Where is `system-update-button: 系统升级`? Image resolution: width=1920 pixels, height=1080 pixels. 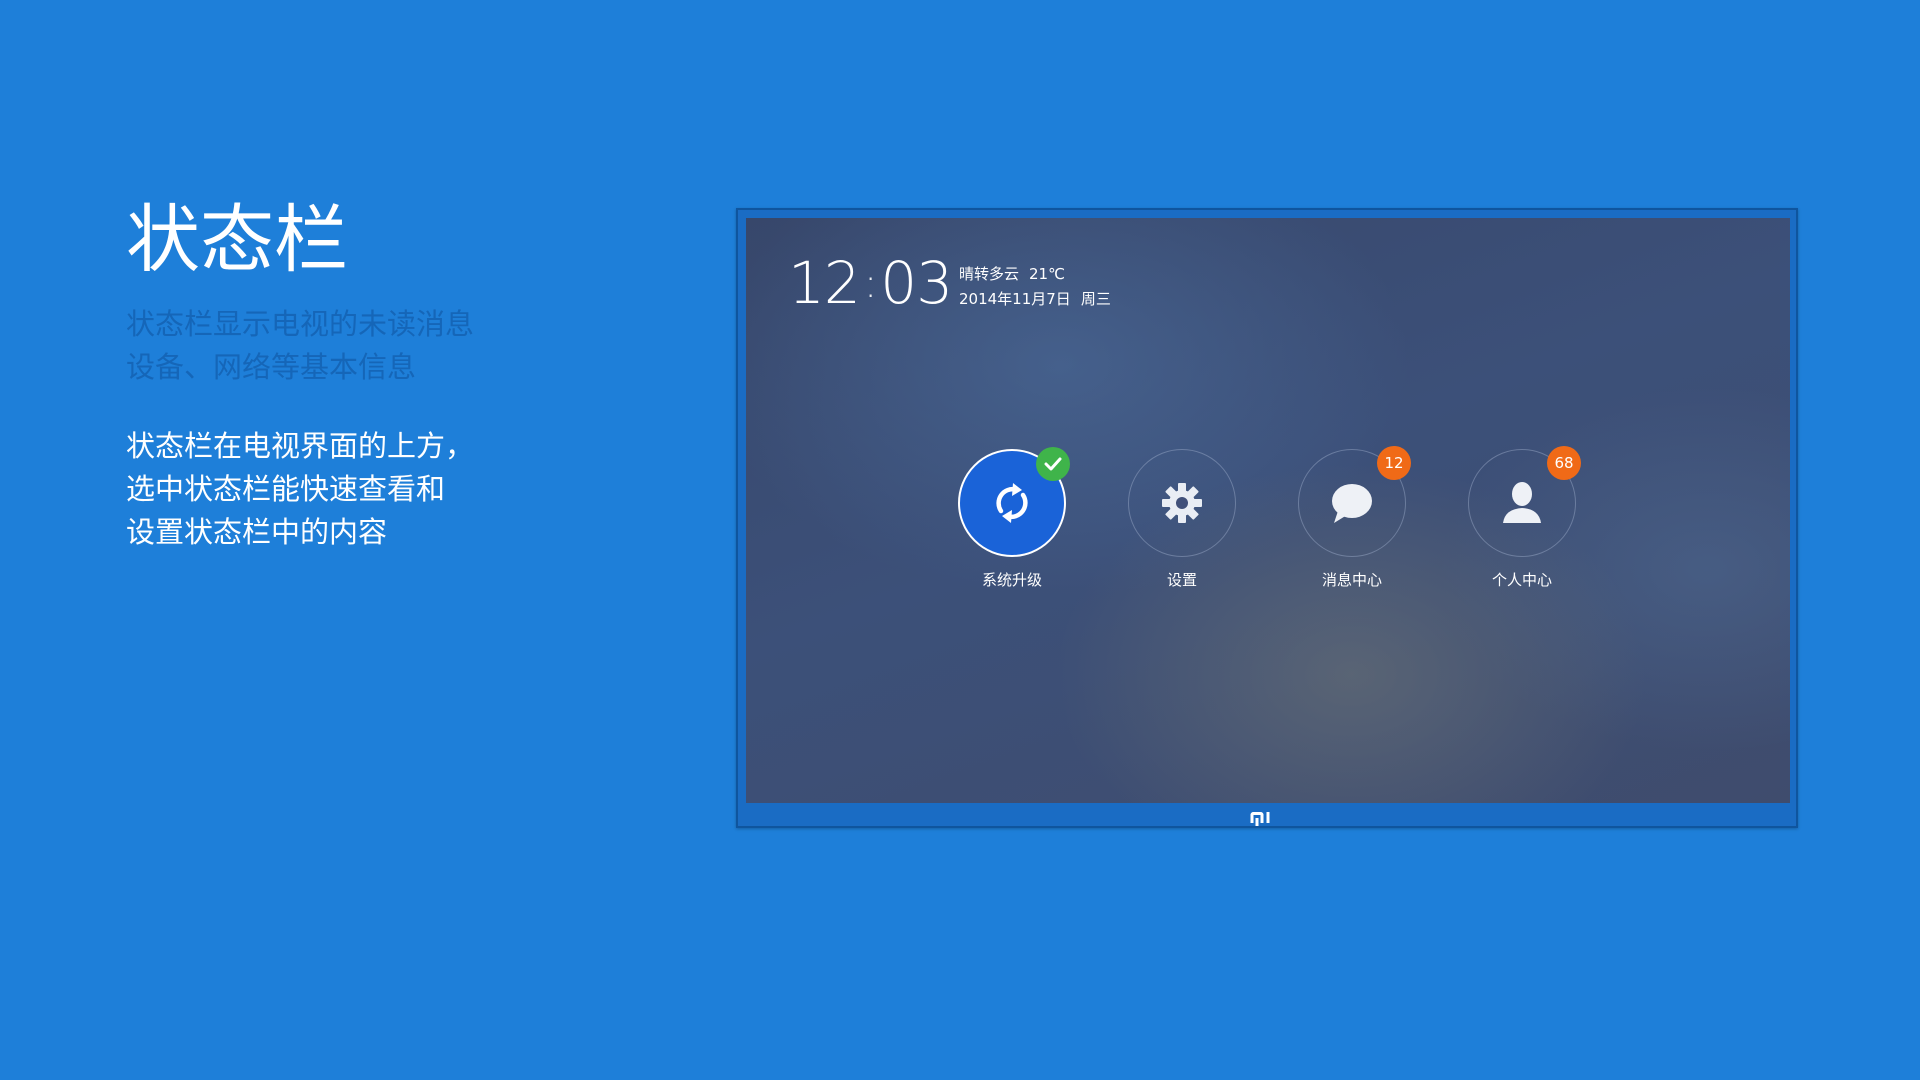 system-update-button: 系统升级 is located at coordinates (1013, 518).